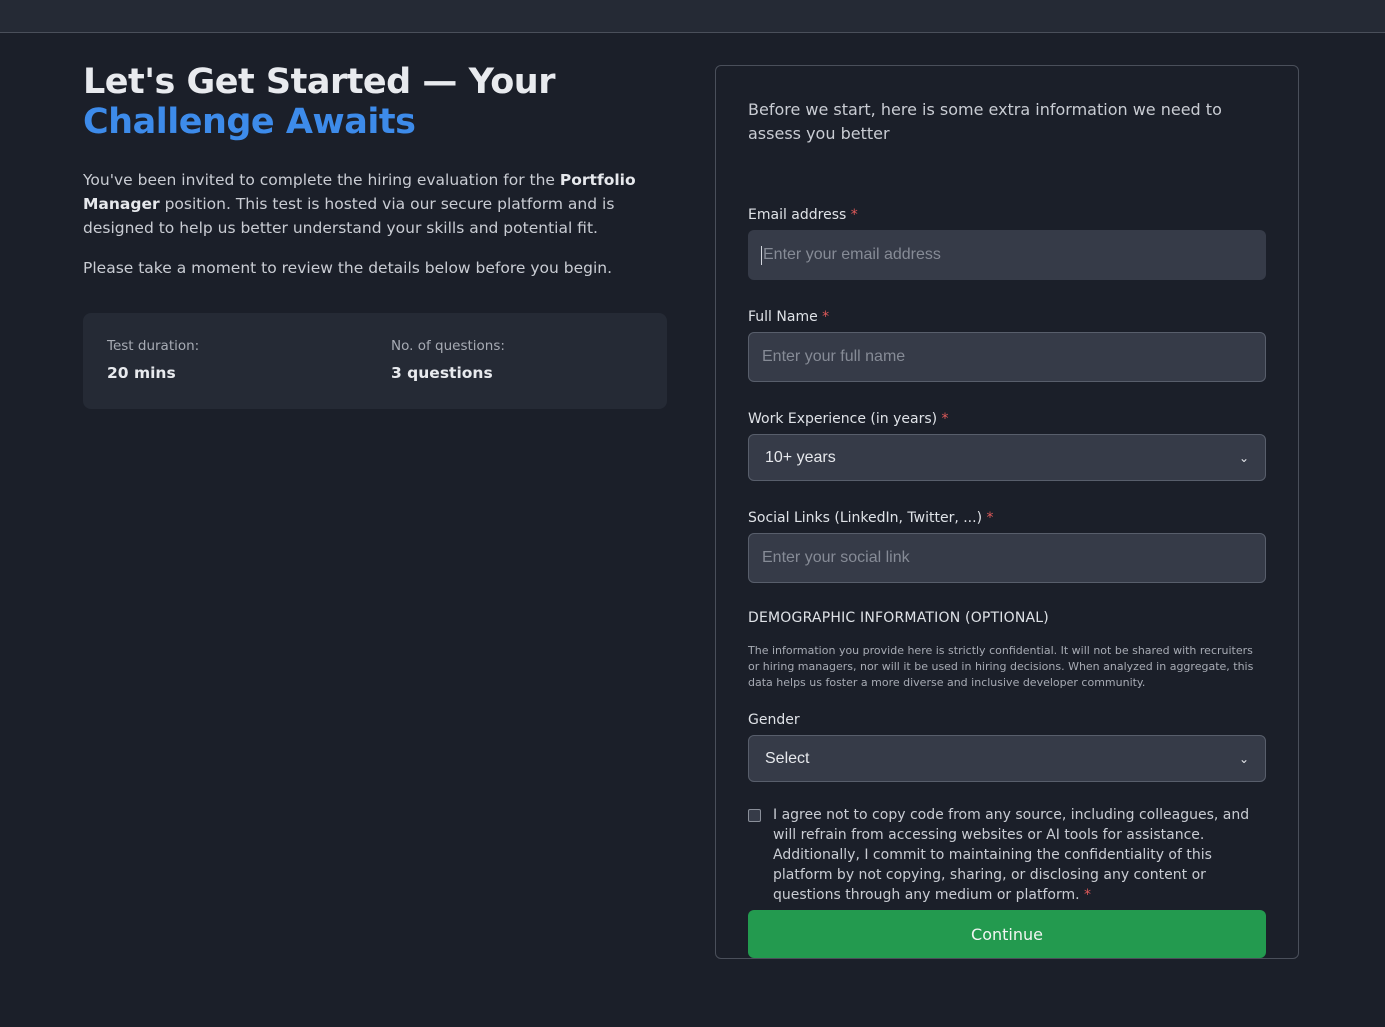 This screenshot has height=1027, width=1385. I want to click on social-label-text: Social Links (LinkedIn, Twitter, ...), so click(865, 518).